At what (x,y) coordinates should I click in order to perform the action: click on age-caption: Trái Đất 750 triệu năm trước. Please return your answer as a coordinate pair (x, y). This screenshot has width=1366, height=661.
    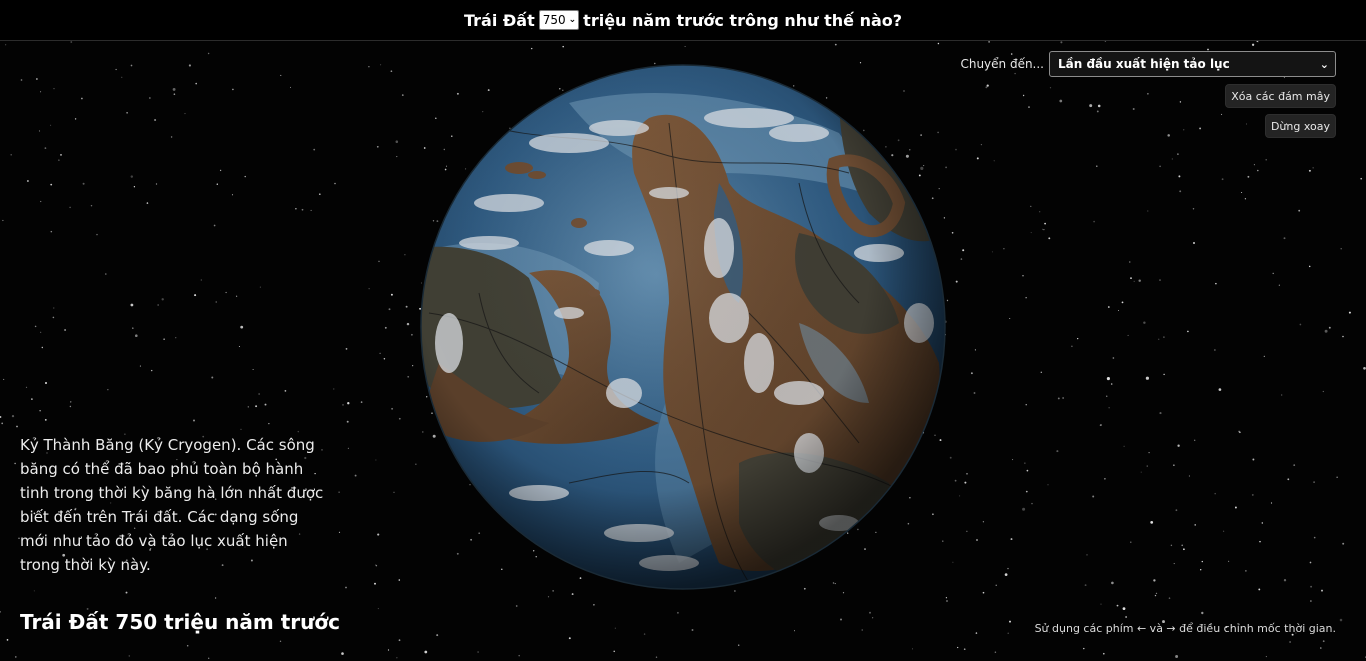
    Looking at the image, I should click on (180, 622).